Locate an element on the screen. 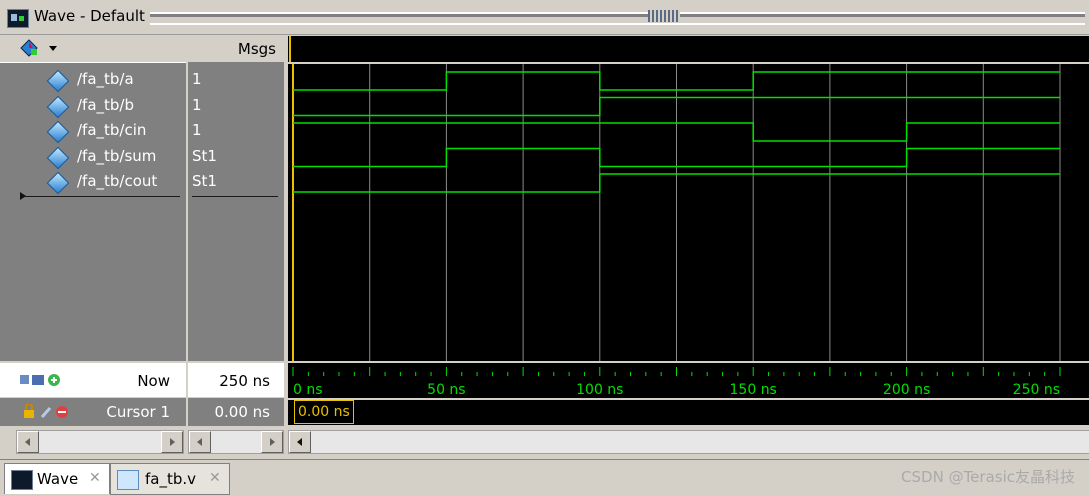  file-tab-icon is located at coordinates (128, 480).